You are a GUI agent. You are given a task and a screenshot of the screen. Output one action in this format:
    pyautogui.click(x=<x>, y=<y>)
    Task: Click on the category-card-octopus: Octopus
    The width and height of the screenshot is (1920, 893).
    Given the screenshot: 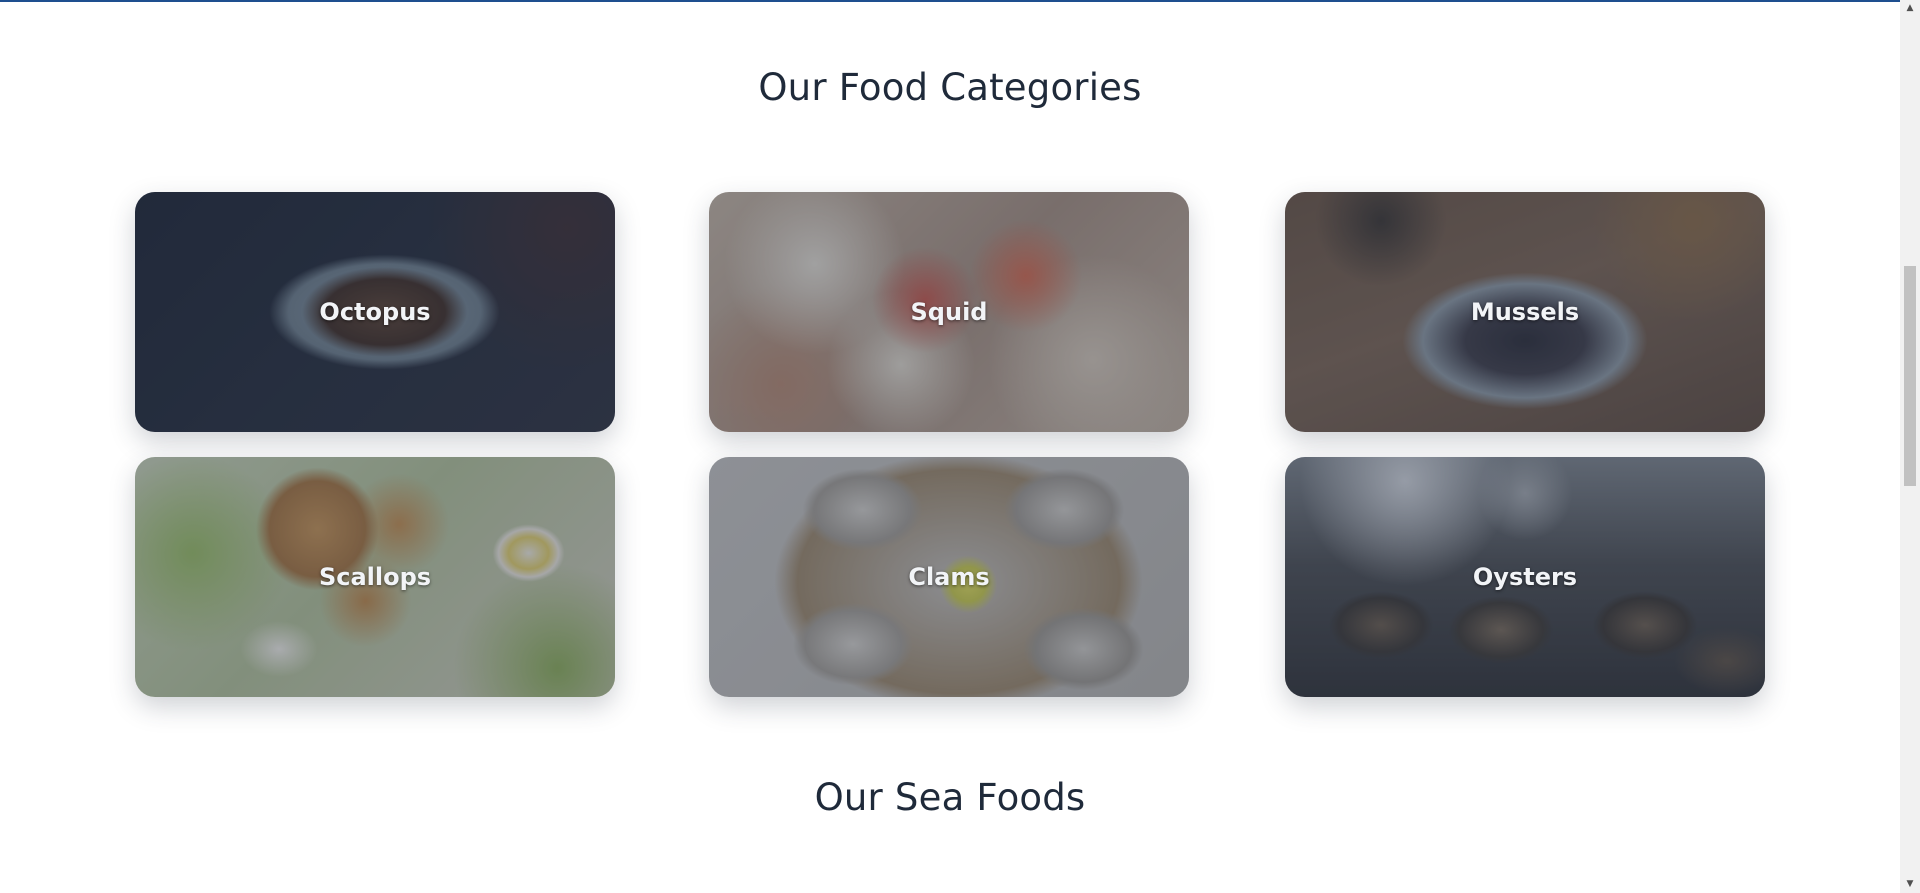 What is the action you would take?
    pyautogui.click(x=375, y=312)
    